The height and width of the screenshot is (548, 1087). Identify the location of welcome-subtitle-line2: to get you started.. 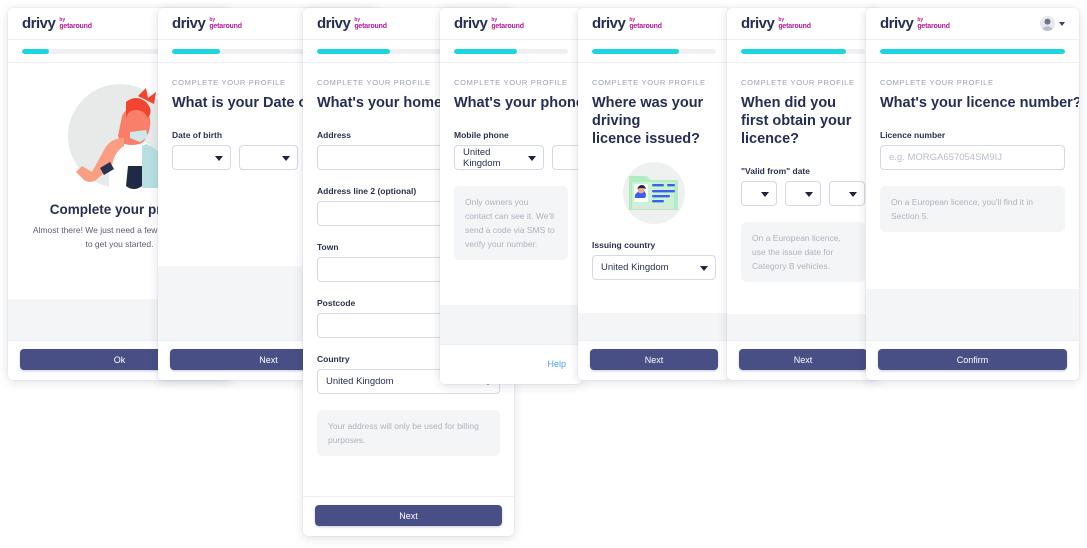
(119, 244).